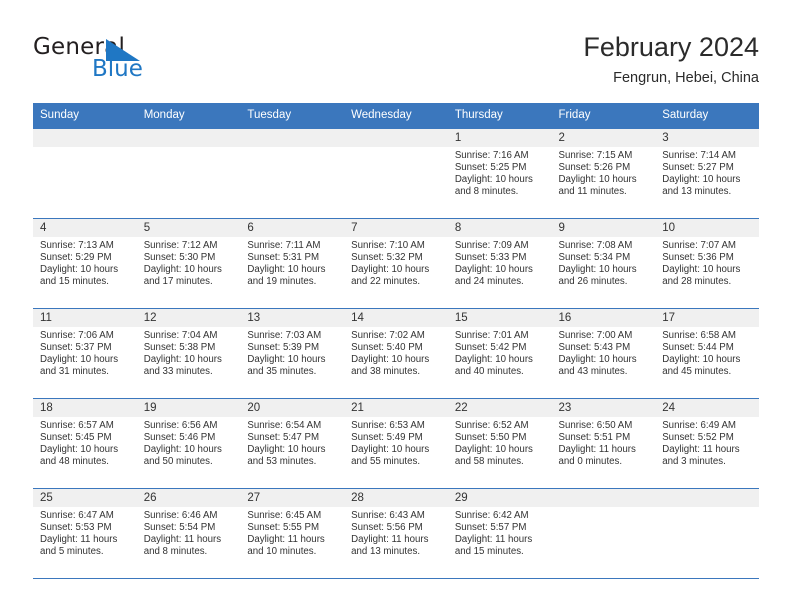 The width and height of the screenshot is (792, 612). What do you see at coordinates (603, 533) in the screenshot?
I see `calendar-day-cell-empty` at bounding box center [603, 533].